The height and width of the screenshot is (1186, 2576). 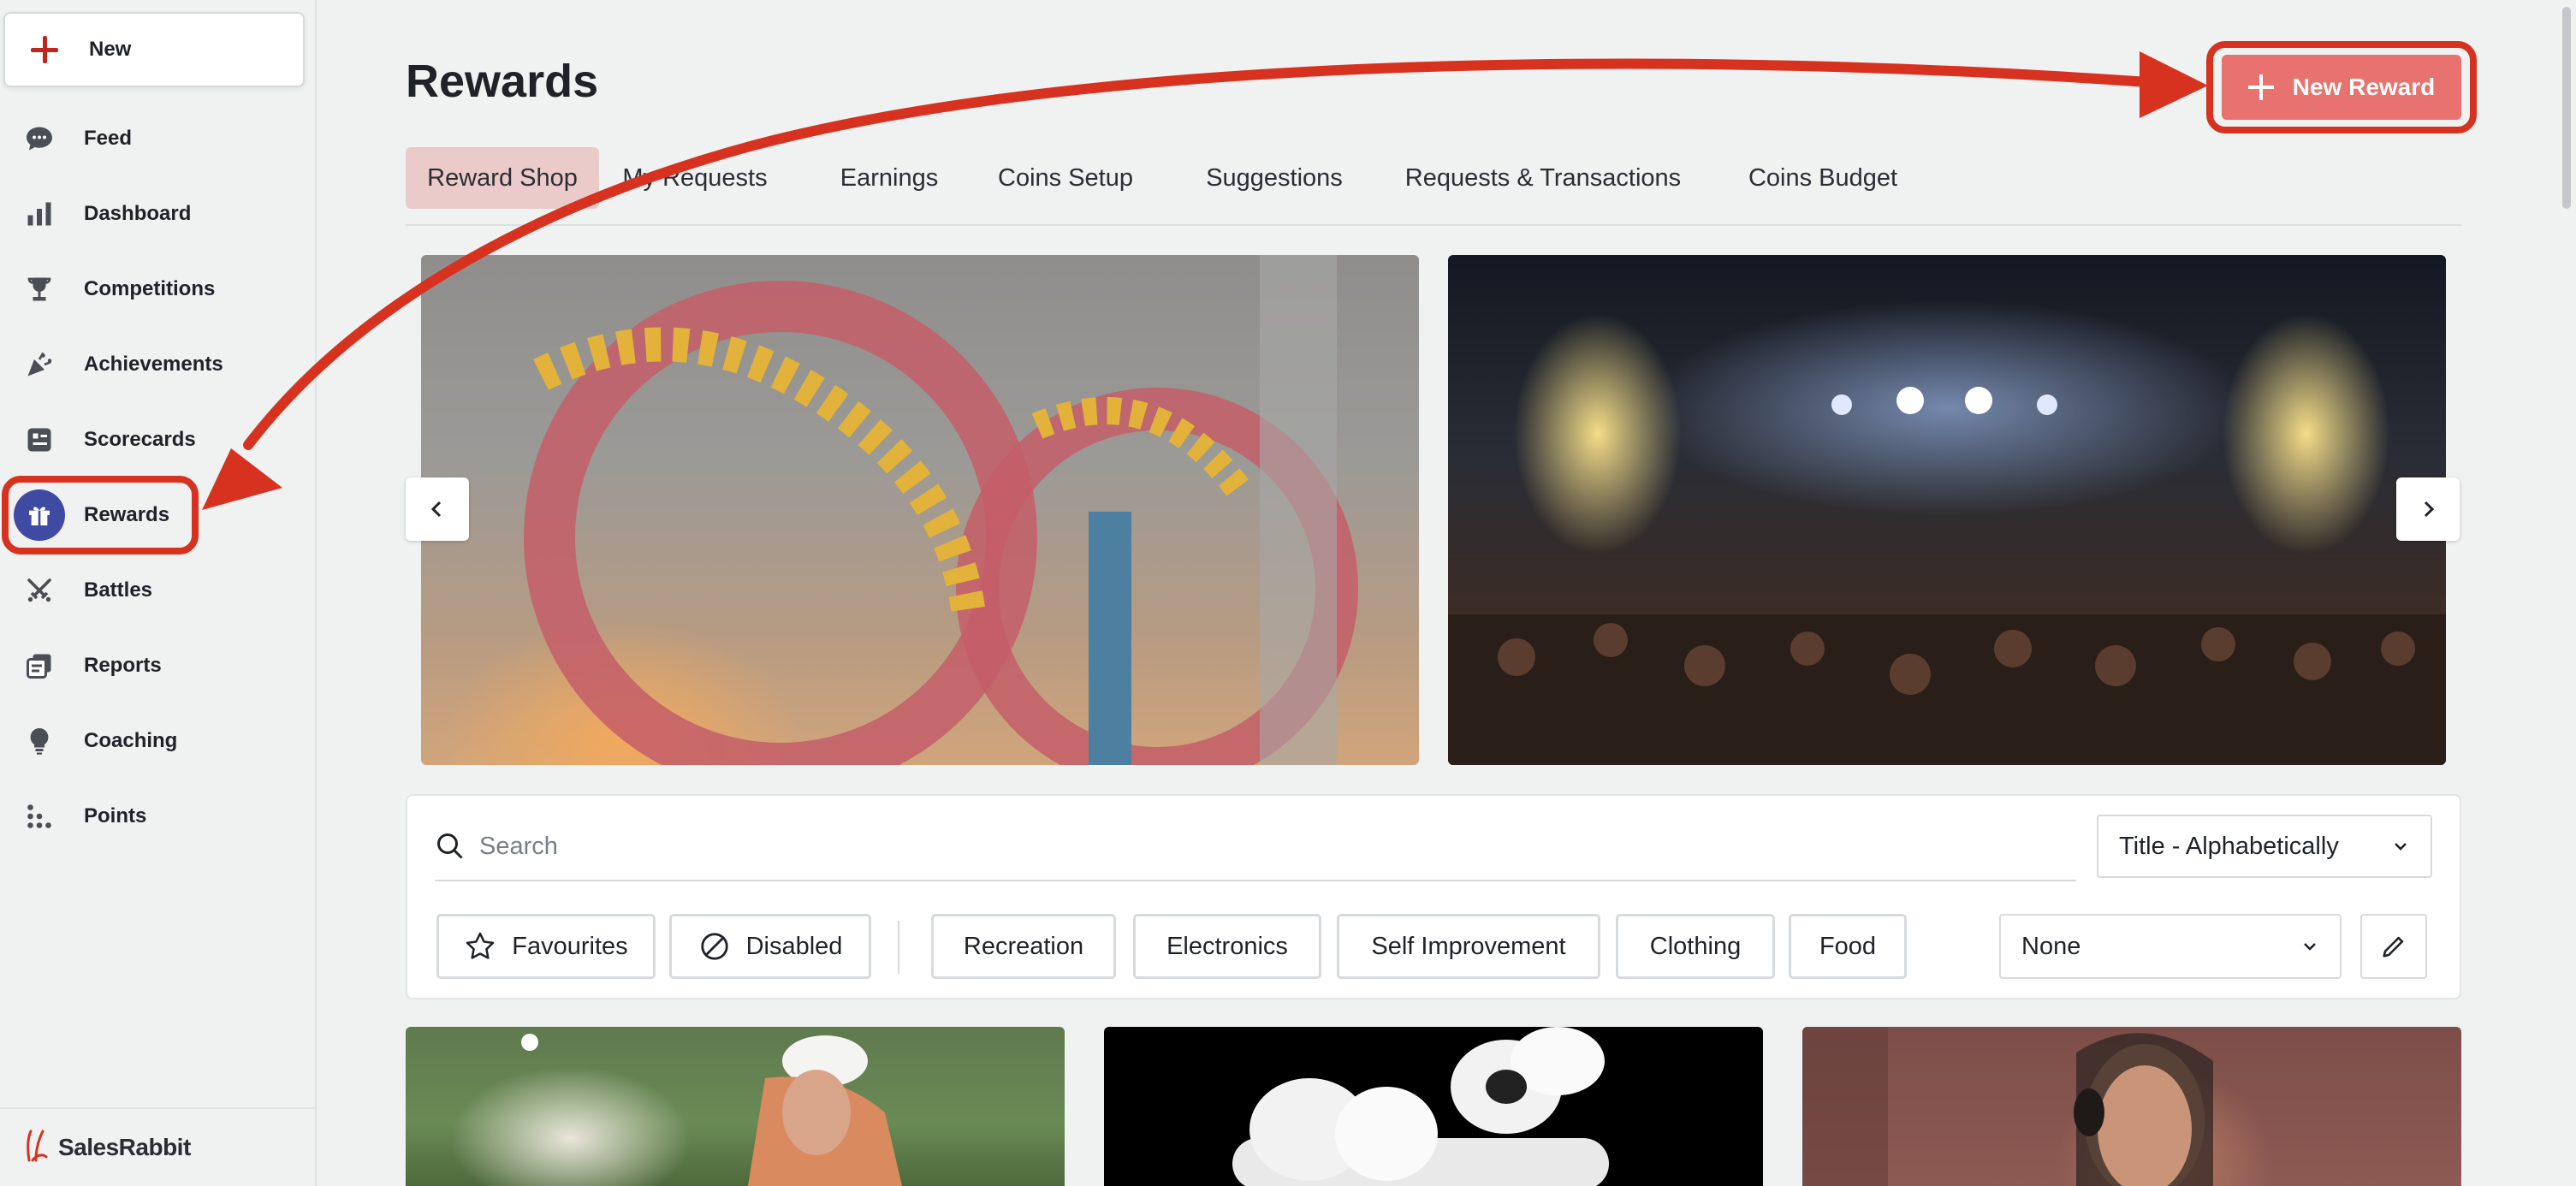 What do you see at coordinates (39, 666) in the screenshot?
I see `reports-icon` at bounding box center [39, 666].